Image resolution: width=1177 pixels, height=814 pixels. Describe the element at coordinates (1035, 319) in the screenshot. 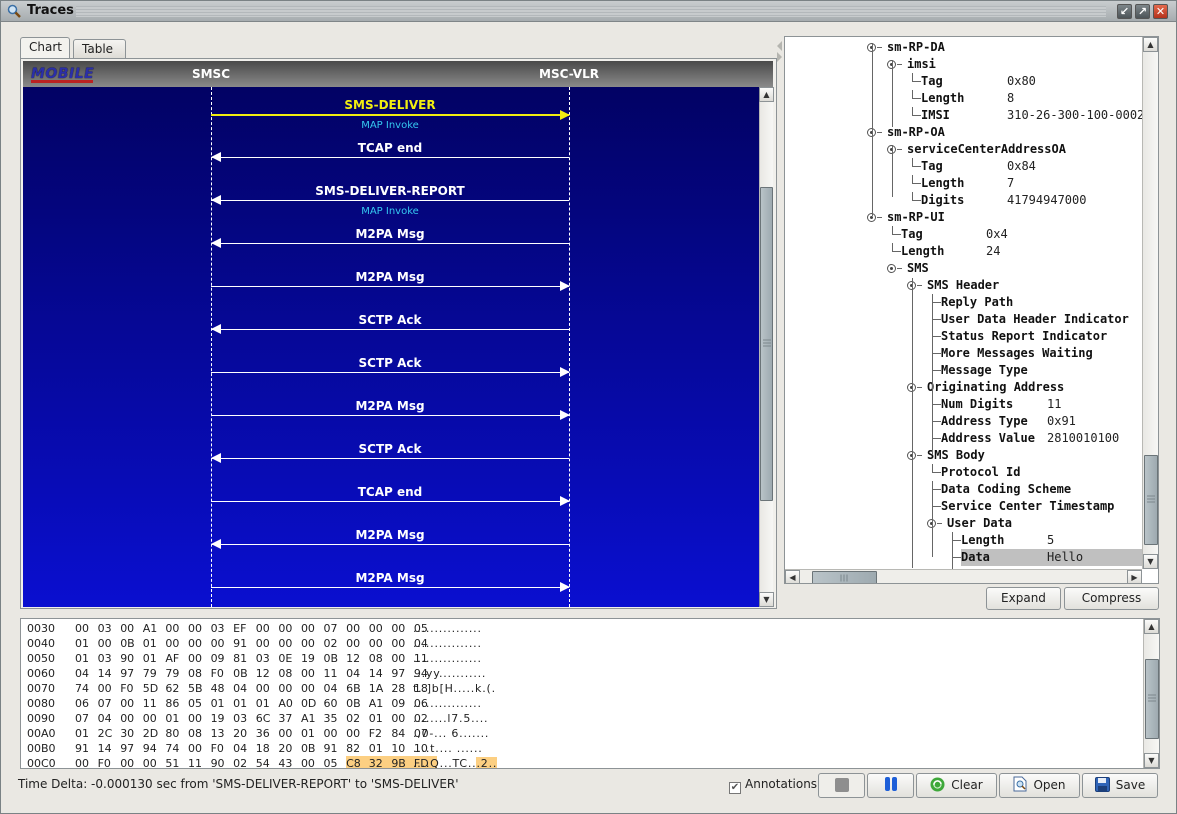

I see `tree-node: User Data Header Indicator` at that location.